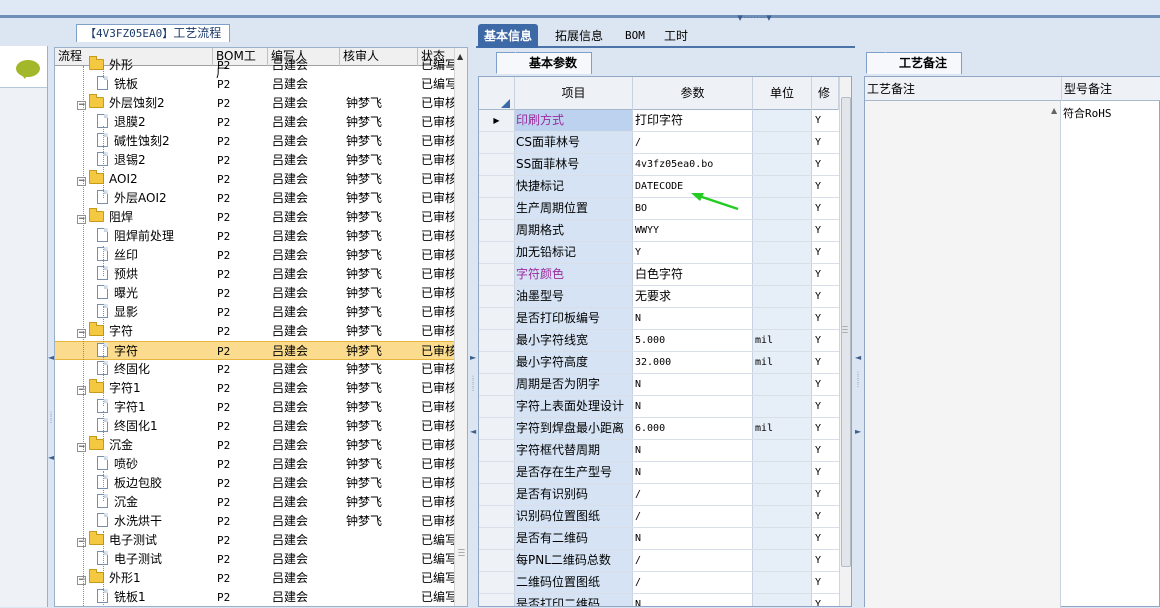 The height and width of the screenshot is (608, 1160). What do you see at coordinates (255, 407) in the screenshot?
I see `tree-row: 字符1 P2 吕建会 钟梦飞 已审核` at bounding box center [255, 407].